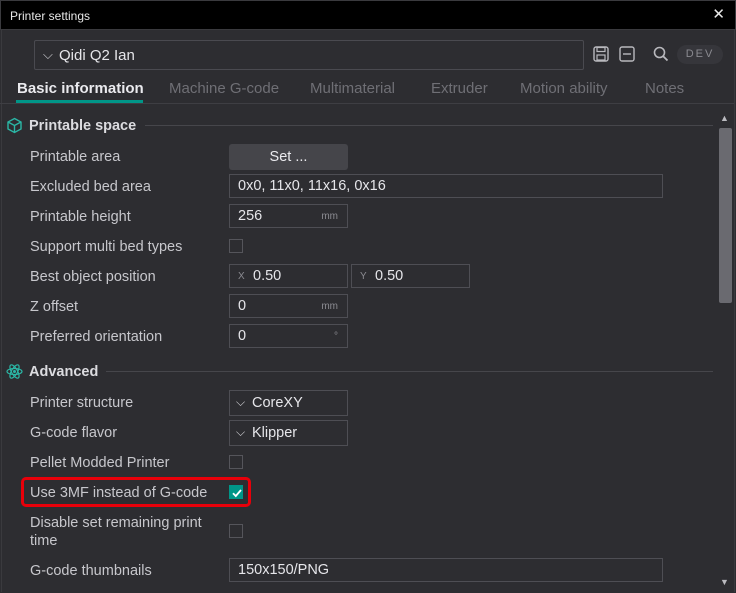 This screenshot has width=736, height=593. I want to click on y-prefix: Y, so click(363, 276).